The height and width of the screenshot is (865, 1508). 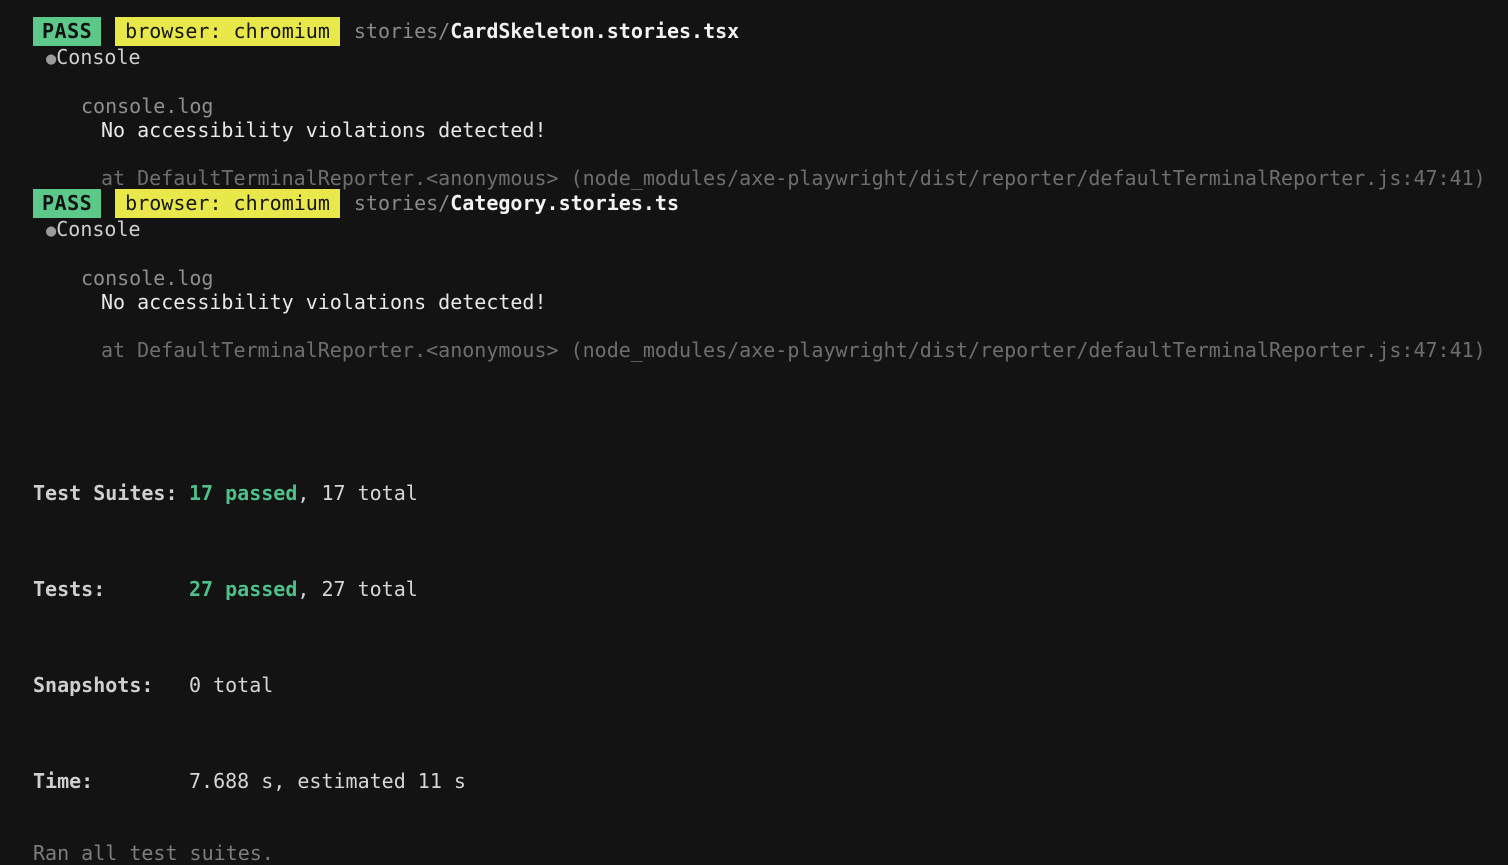 I want to click on suite-path-file: CardSkeleton.stories.tsx, so click(x=595, y=31).